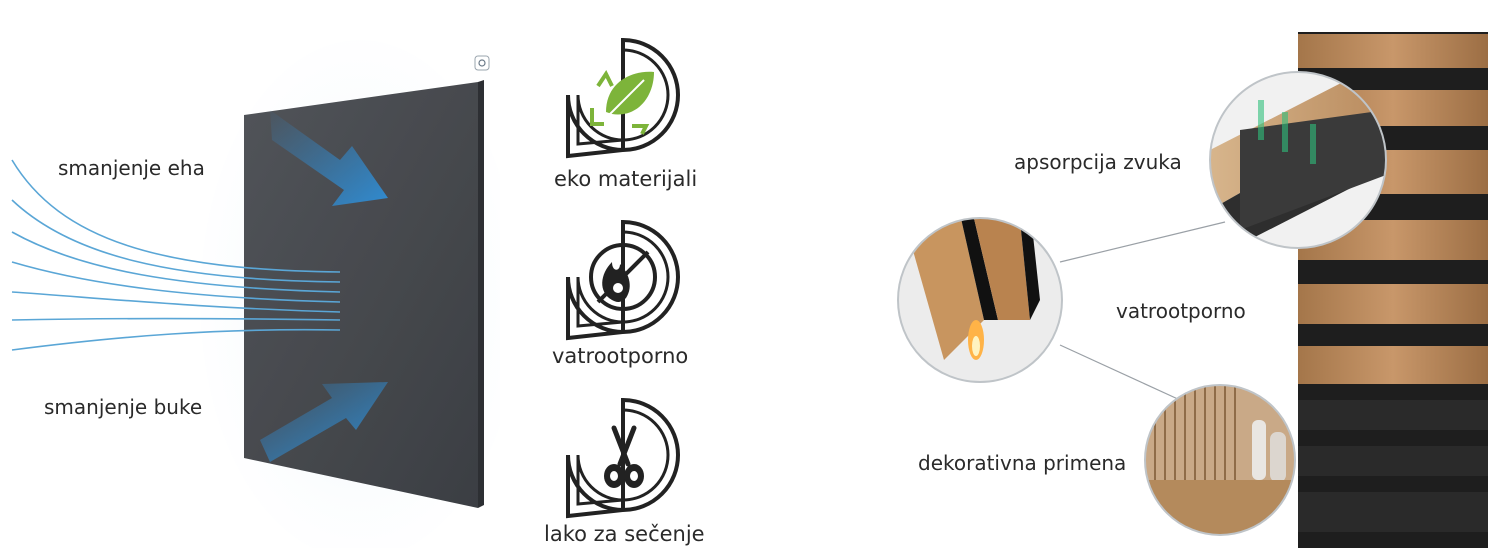 This screenshot has height=548, width=1488. What do you see at coordinates (626, 179) in the screenshot?
I see `feature-eco-label: eko materijali` at bounding box center [626, 179].